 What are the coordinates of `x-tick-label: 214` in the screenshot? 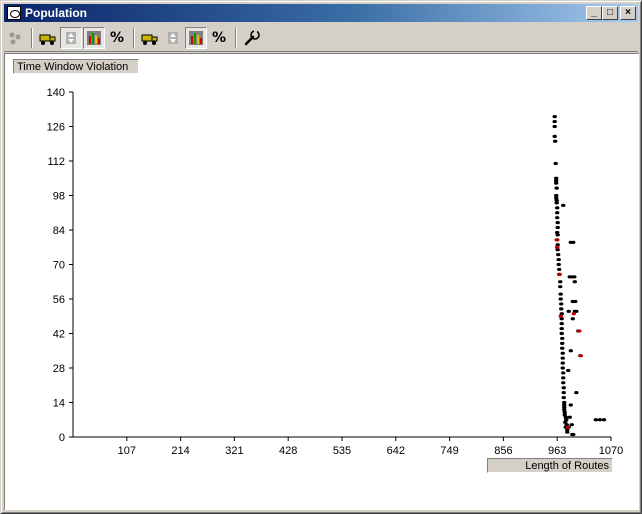 It's located at (180, 451).